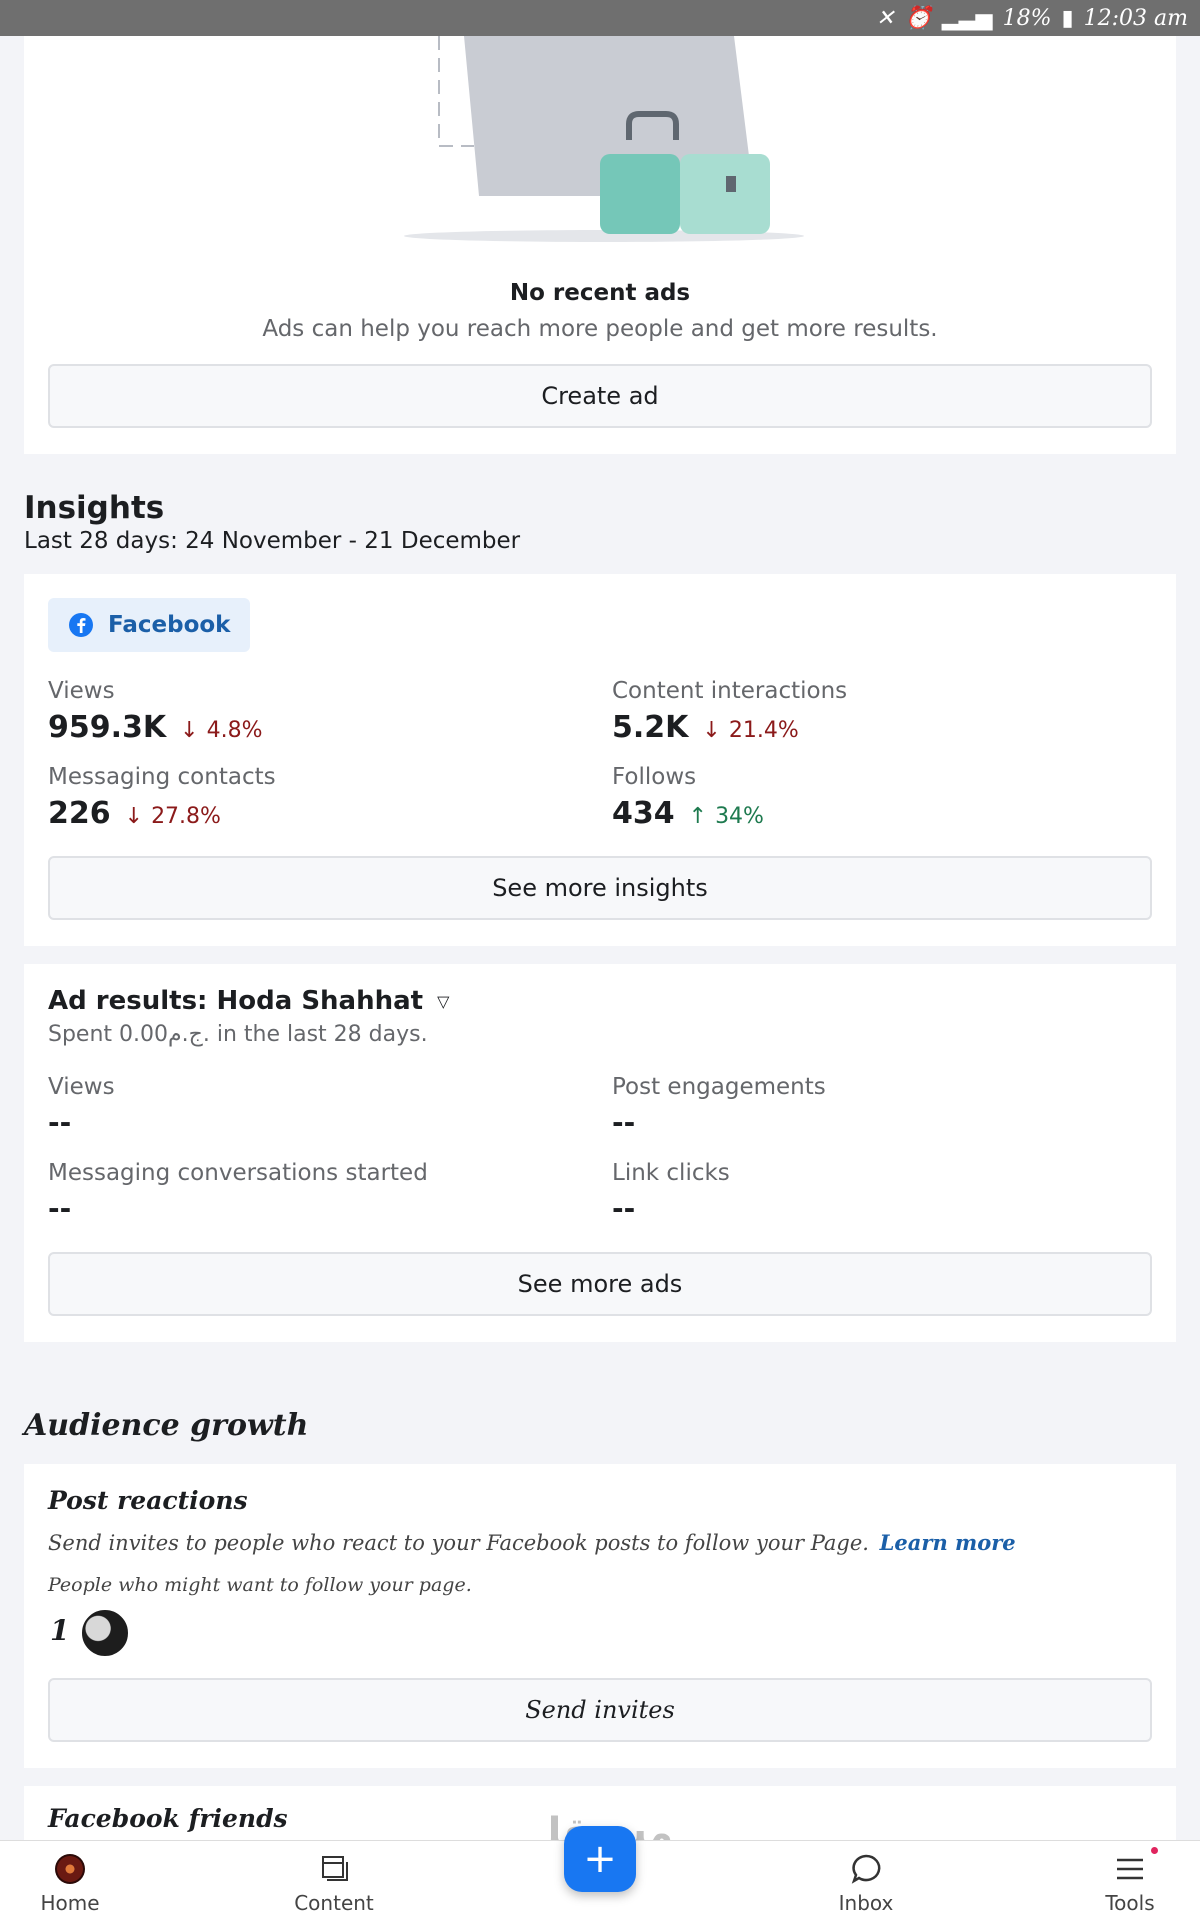  What do you see at coordinates (107, 727) in the screenshot?
I see `metric-number: 959.3K` at bounding box center [107, 727].